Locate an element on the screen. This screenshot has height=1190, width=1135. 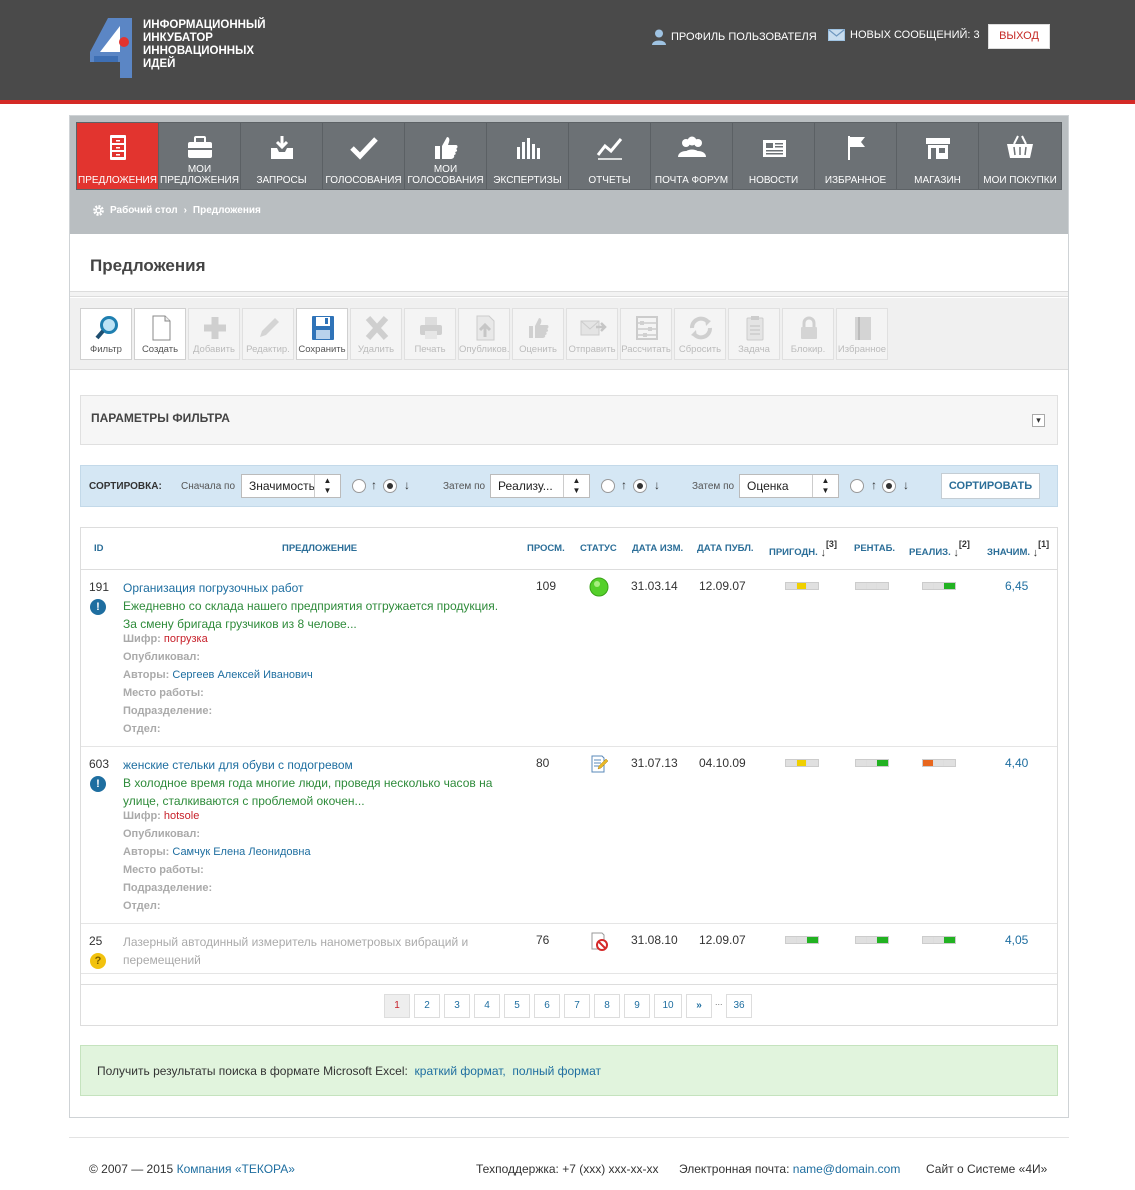
next-page-button: » is located at coordinates (699, 1006).